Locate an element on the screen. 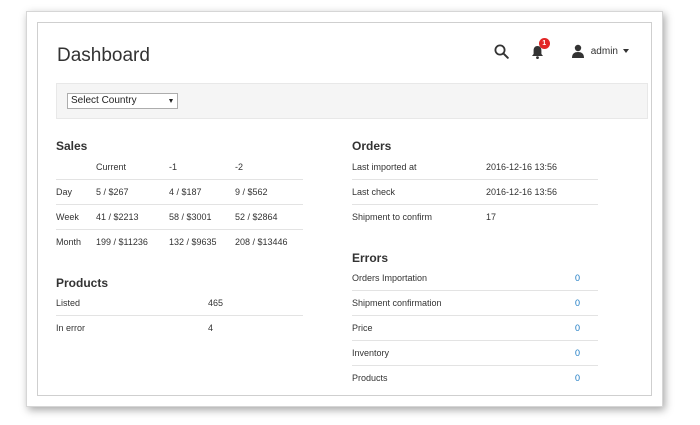 The height and width of the screenshot is (425, 700). products-row-value: 4 is located at coordinates (211, 328).